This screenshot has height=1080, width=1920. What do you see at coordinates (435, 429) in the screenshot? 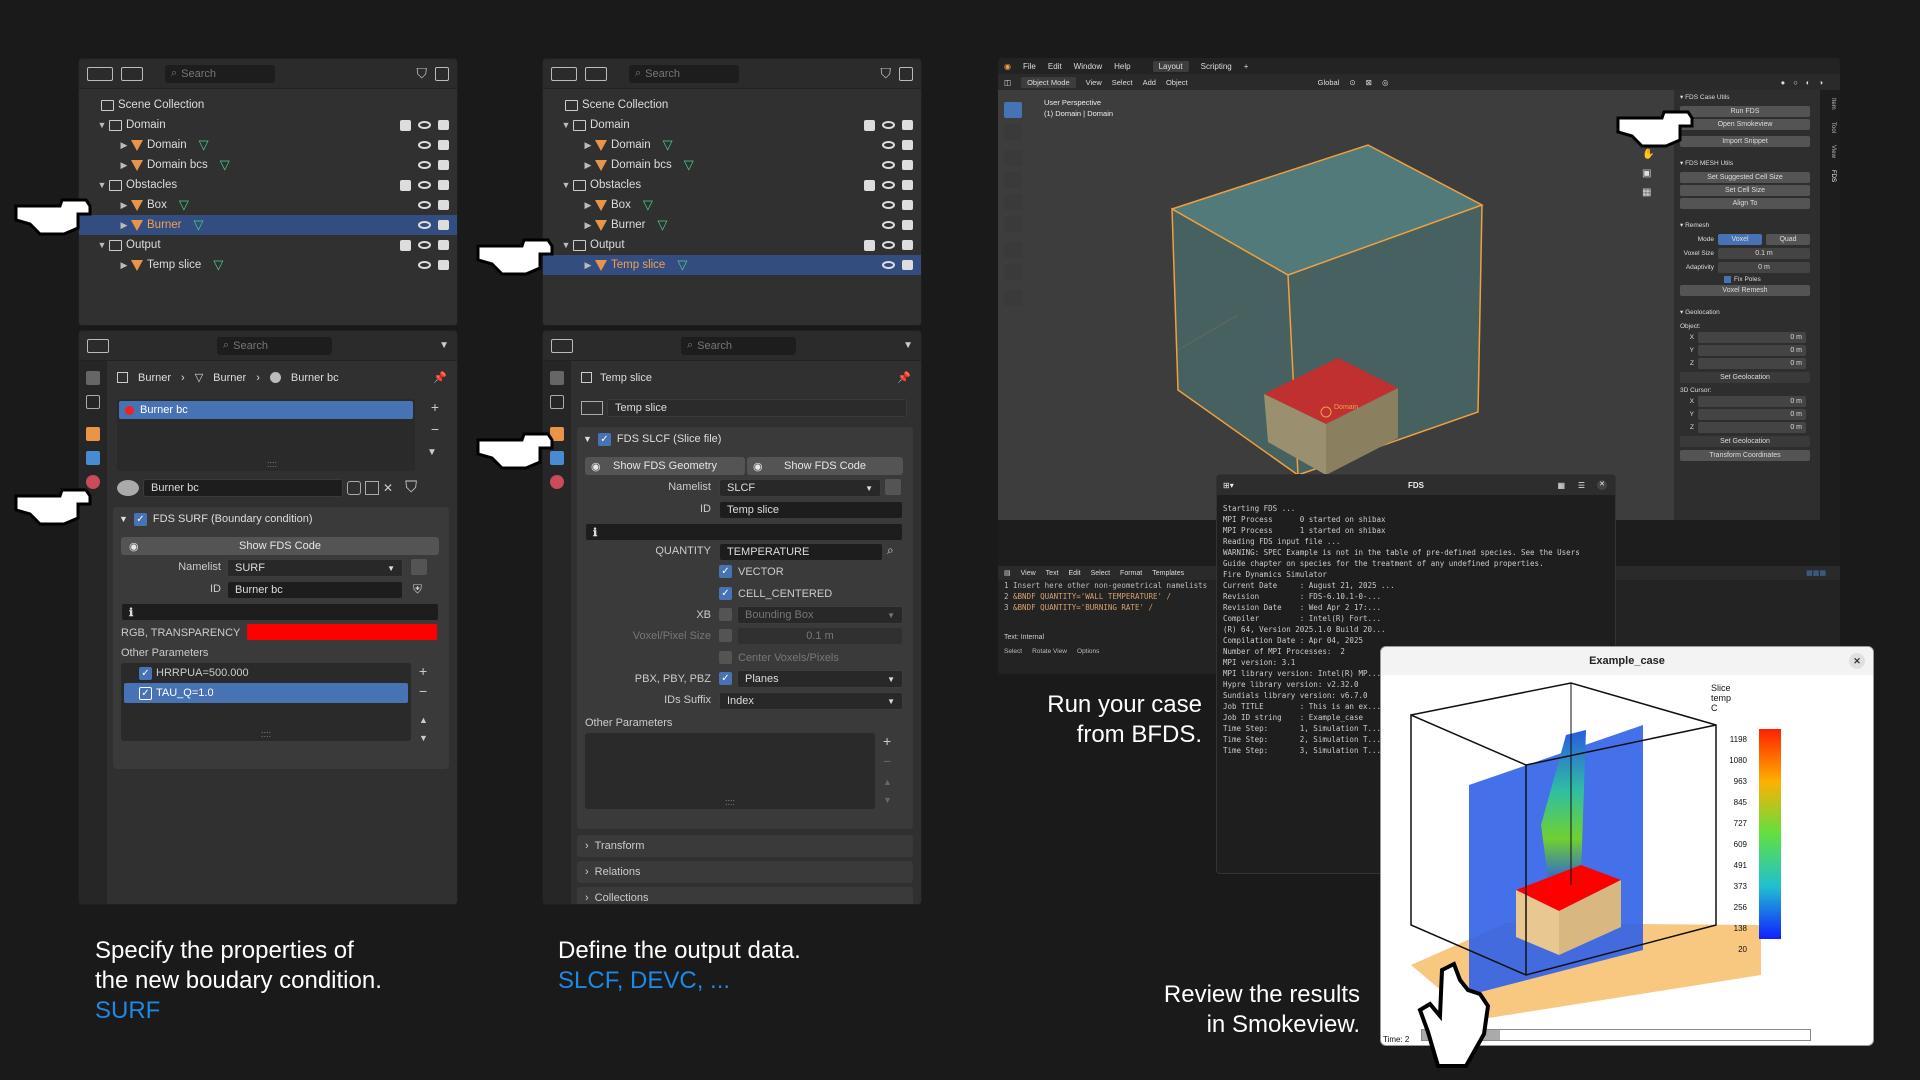
I see `slot-remove-button: −` at bounding box center [435, 429].